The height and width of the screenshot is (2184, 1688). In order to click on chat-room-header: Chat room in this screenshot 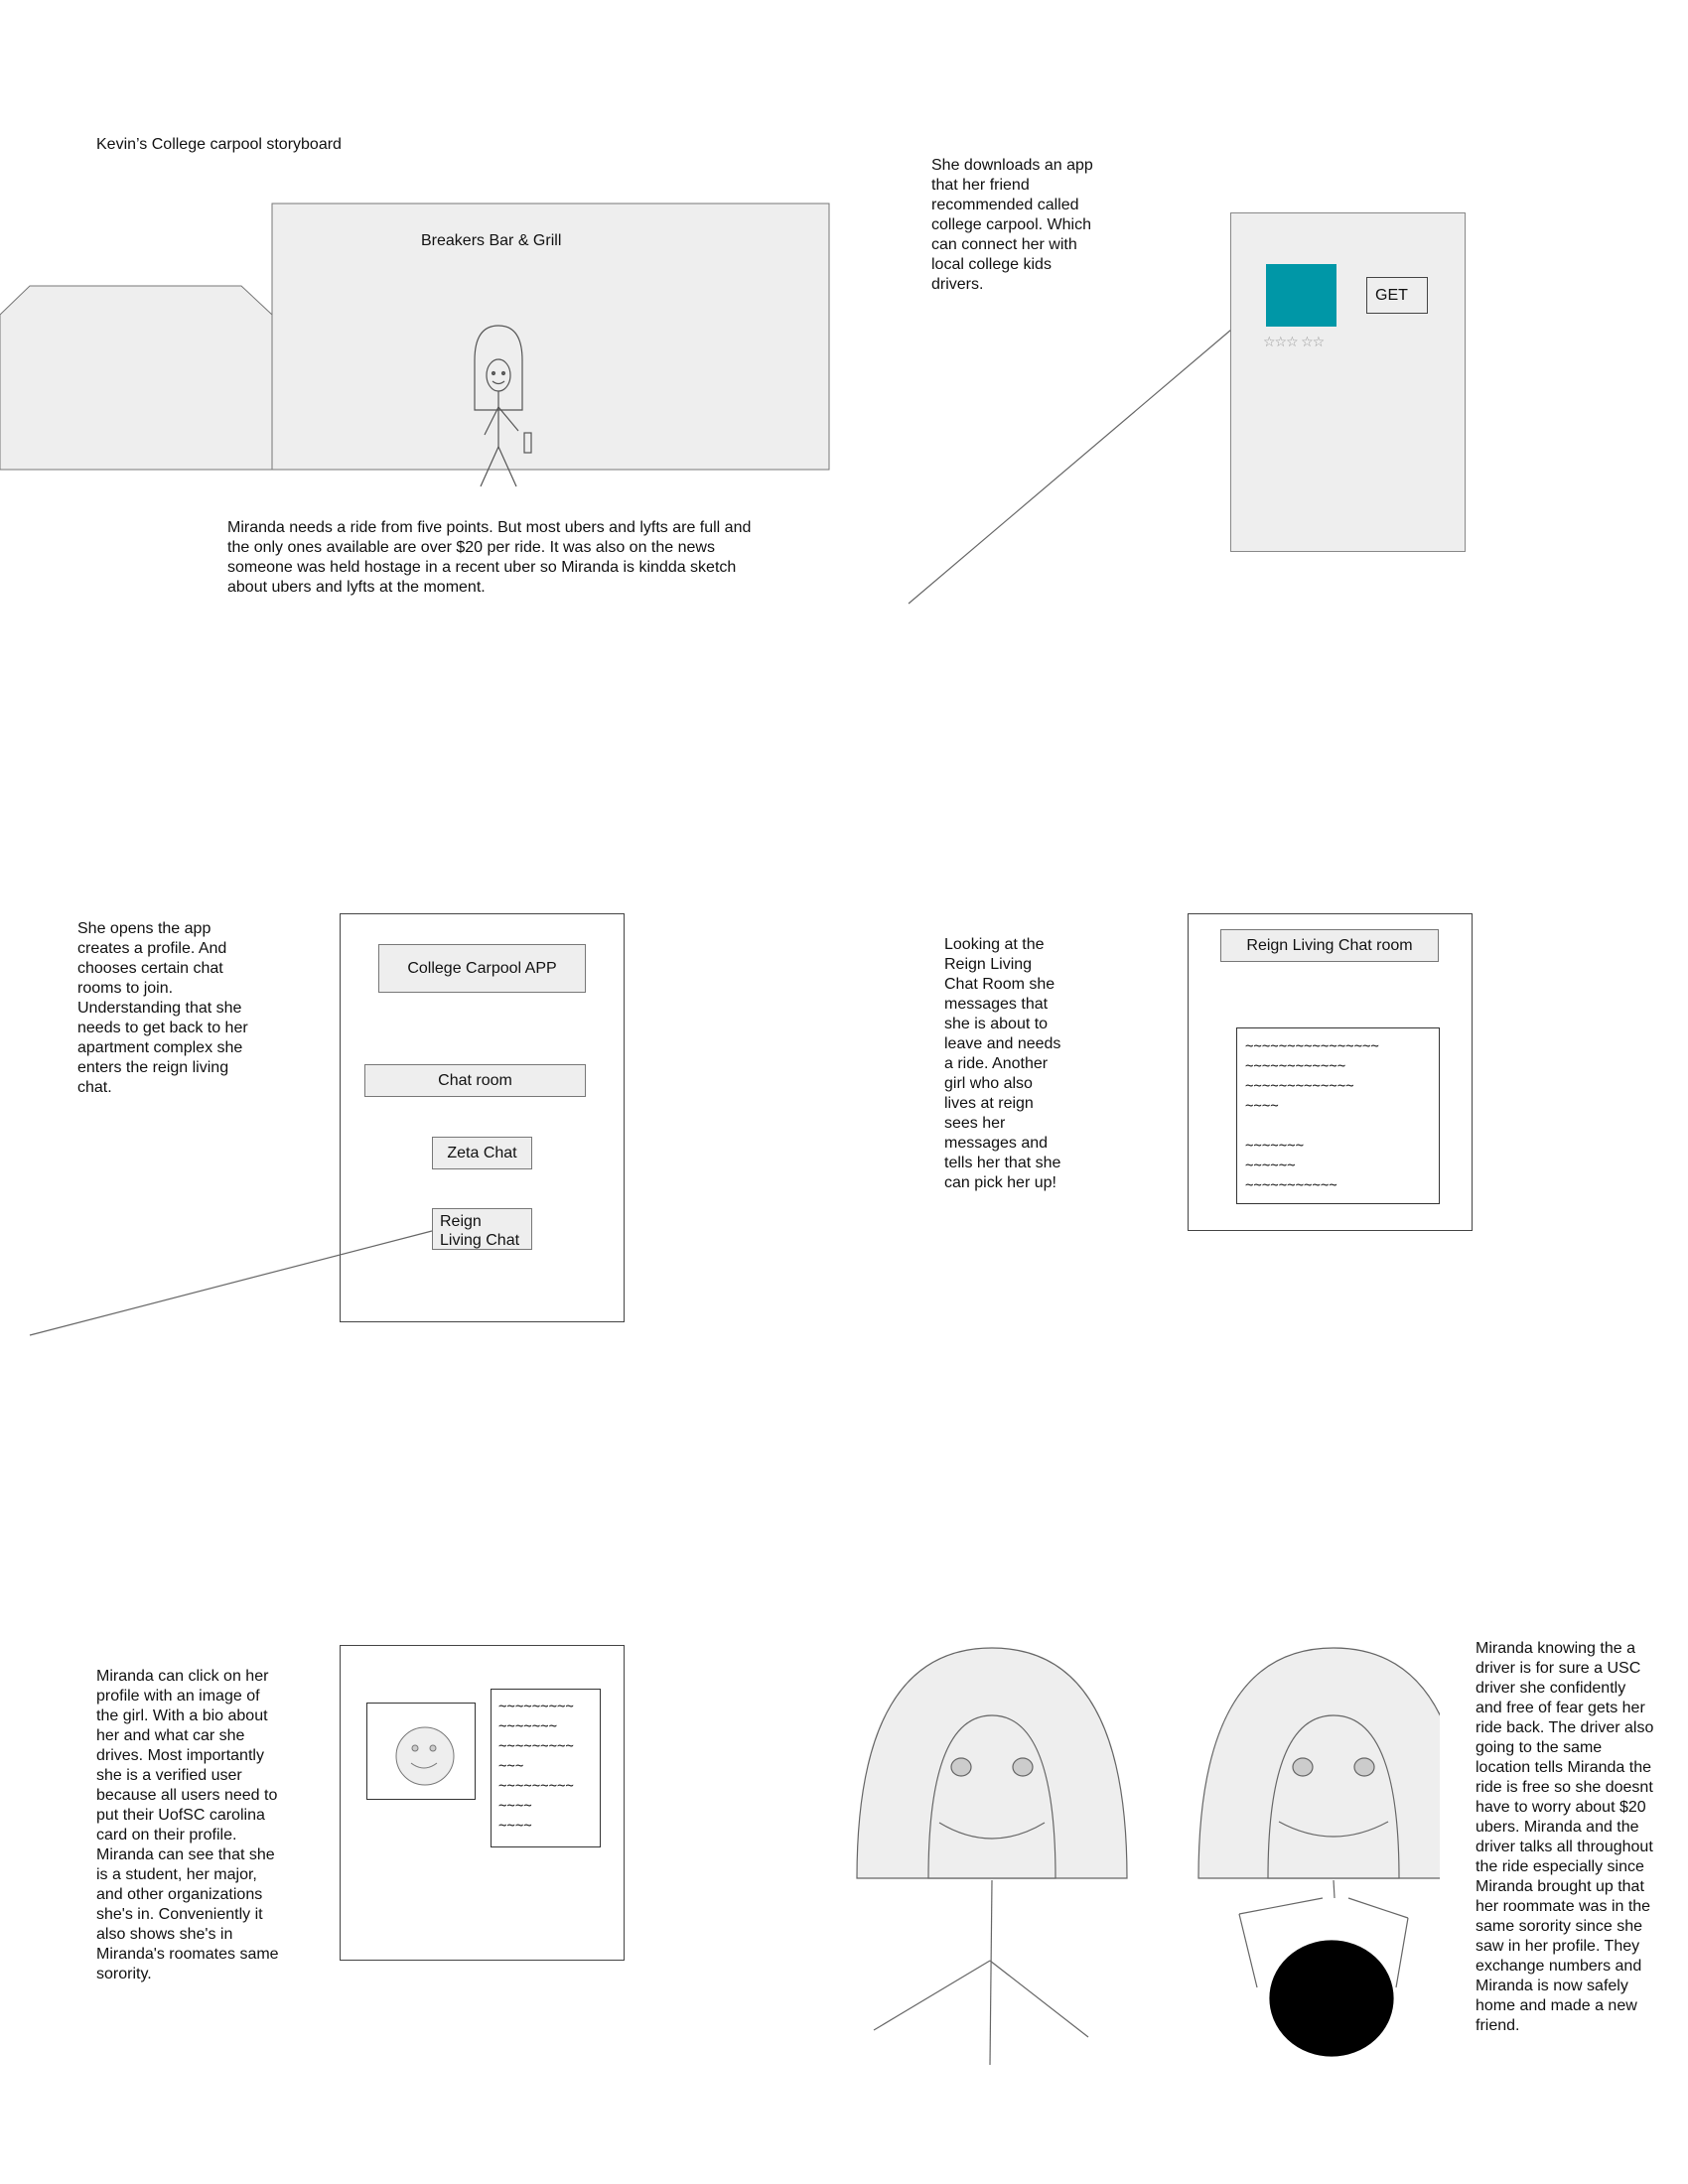, I will do `click(475, 1080)`.